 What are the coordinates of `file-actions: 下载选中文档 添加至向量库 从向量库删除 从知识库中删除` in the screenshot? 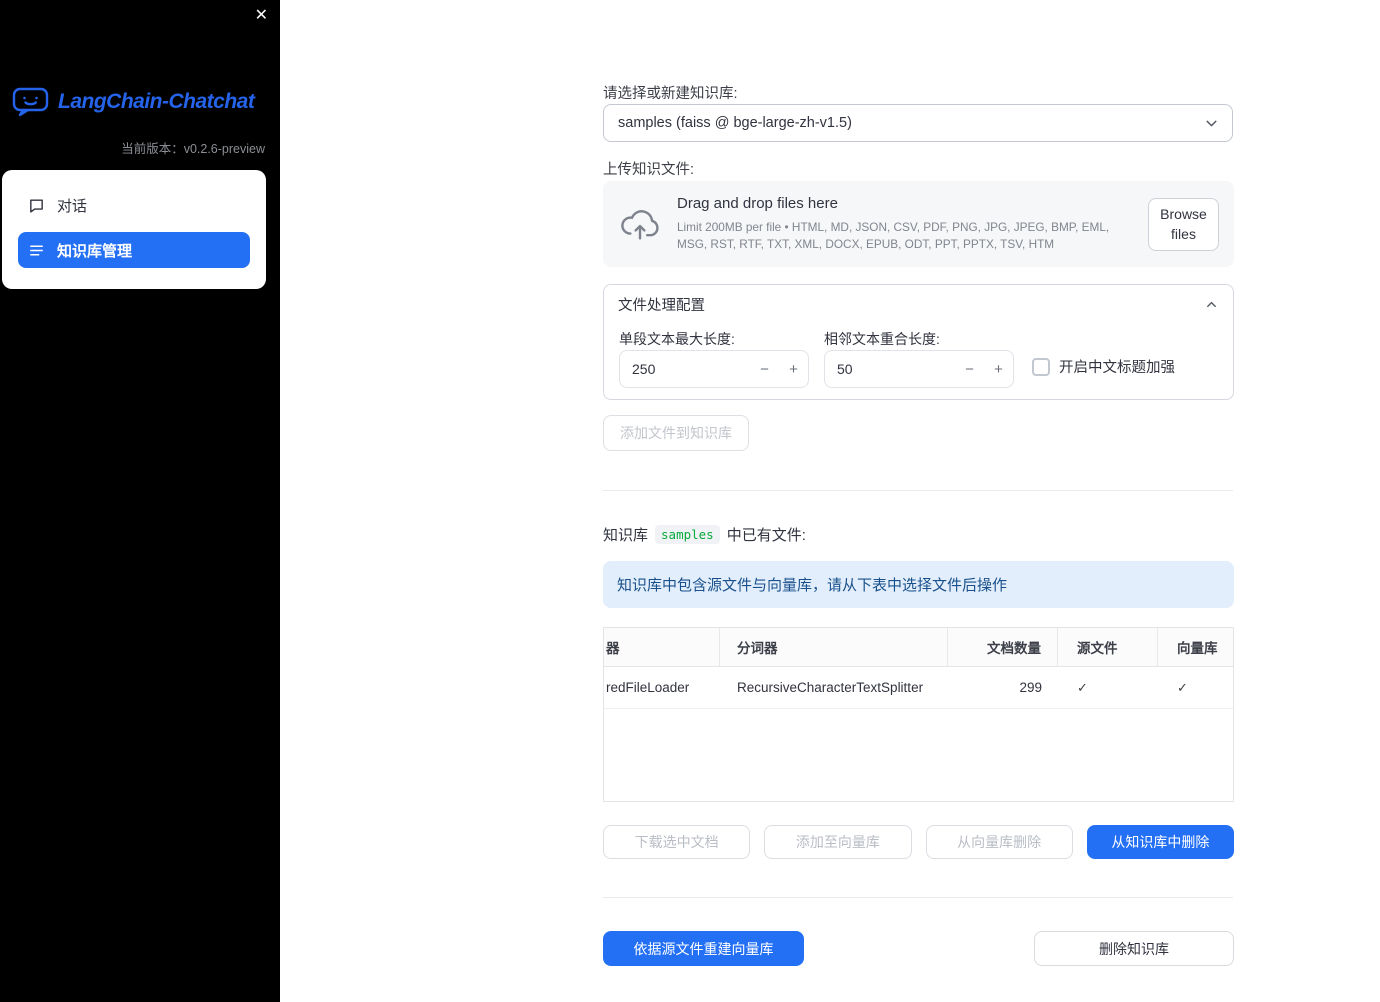 It's located at (918, 842).